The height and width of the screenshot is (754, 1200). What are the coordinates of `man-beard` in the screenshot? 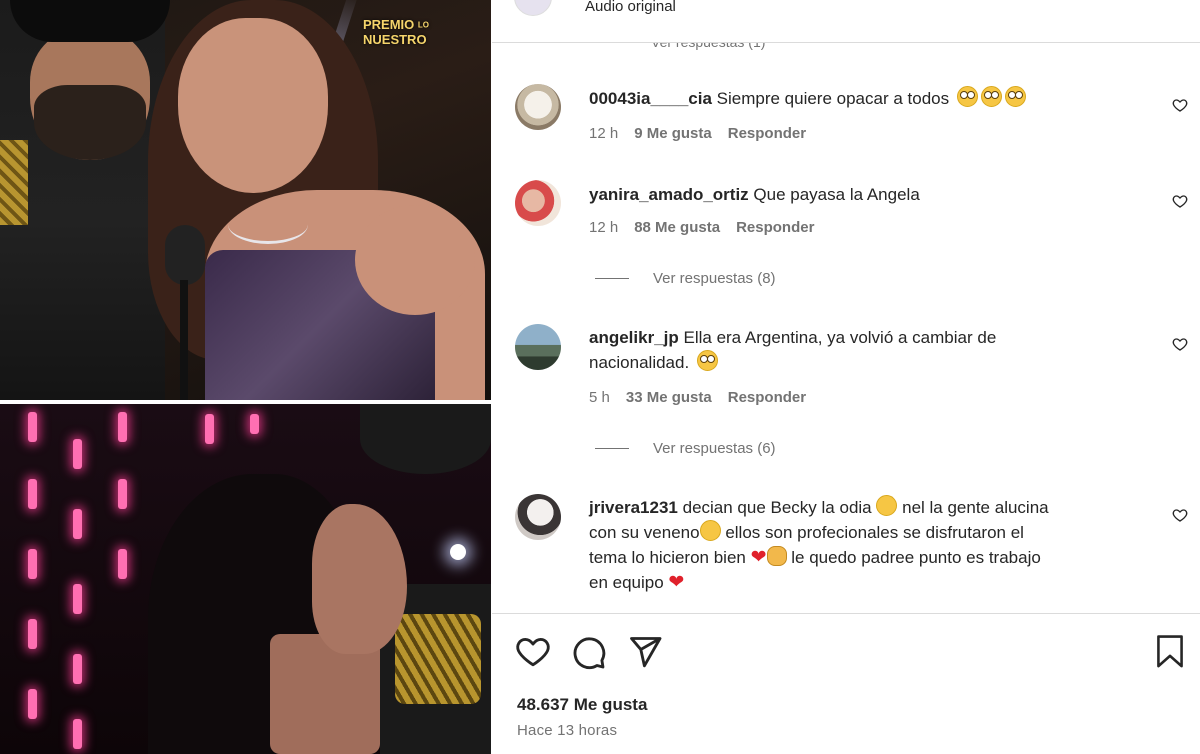 It's located at (90, 122).